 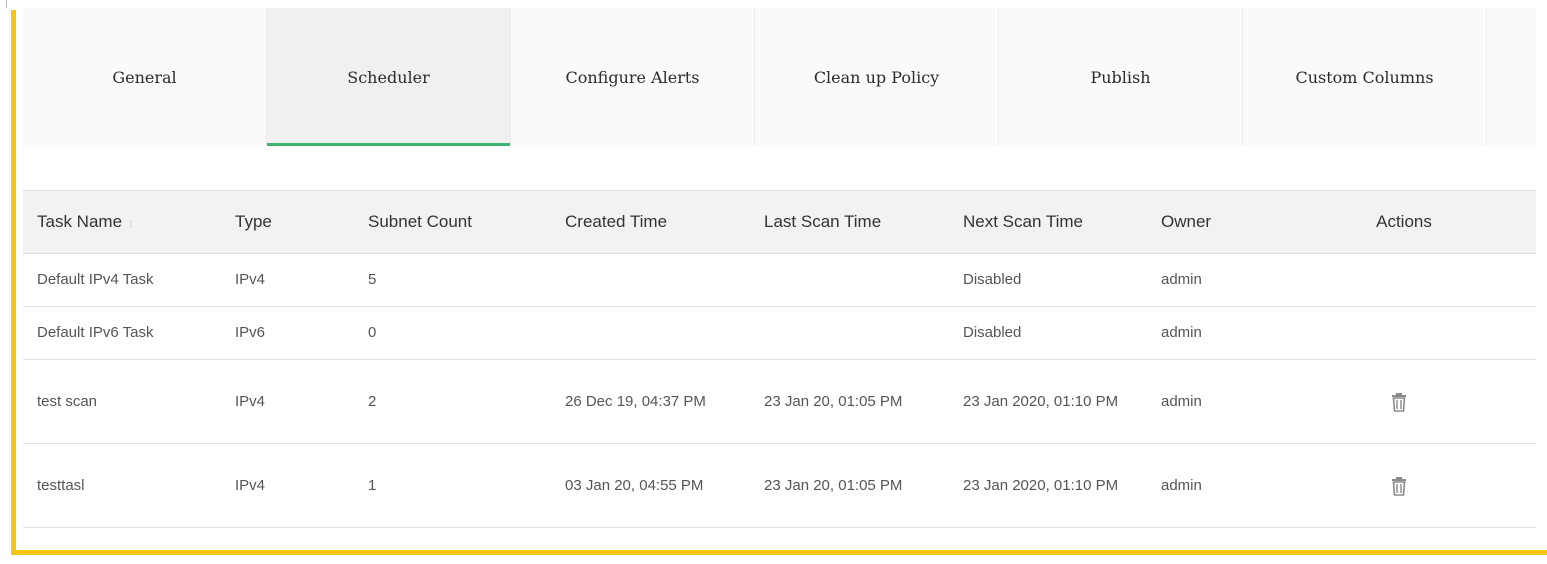 What do you see at coordinates (1023, 221) in the screenshot?
I see `header-next-scan-time: Next Scan Time` at bounding box center [1023, 221].